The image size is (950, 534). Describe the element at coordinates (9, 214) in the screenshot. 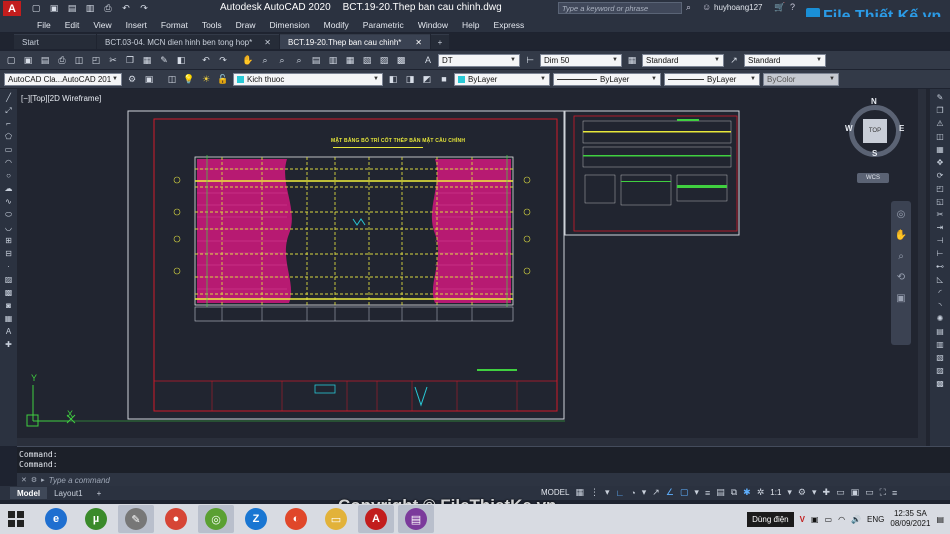

I see `ellipse-icon: ⬭` at that location.